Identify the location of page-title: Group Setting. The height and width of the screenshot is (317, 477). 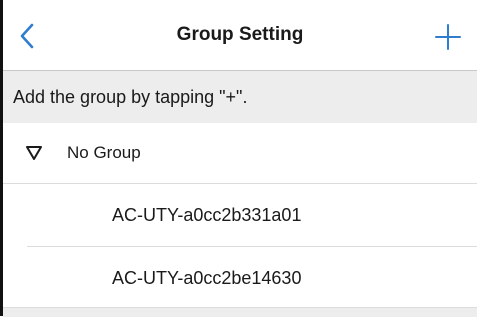
(240, 34).